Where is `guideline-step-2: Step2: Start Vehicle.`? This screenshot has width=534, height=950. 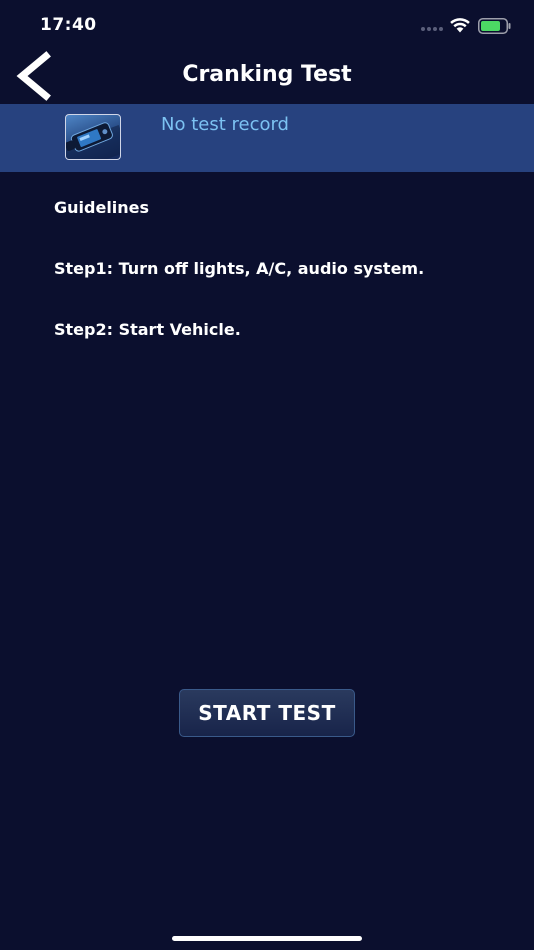
guideline-step-2: Step2: Start Vehicle. is located at coordinates (147, 329).